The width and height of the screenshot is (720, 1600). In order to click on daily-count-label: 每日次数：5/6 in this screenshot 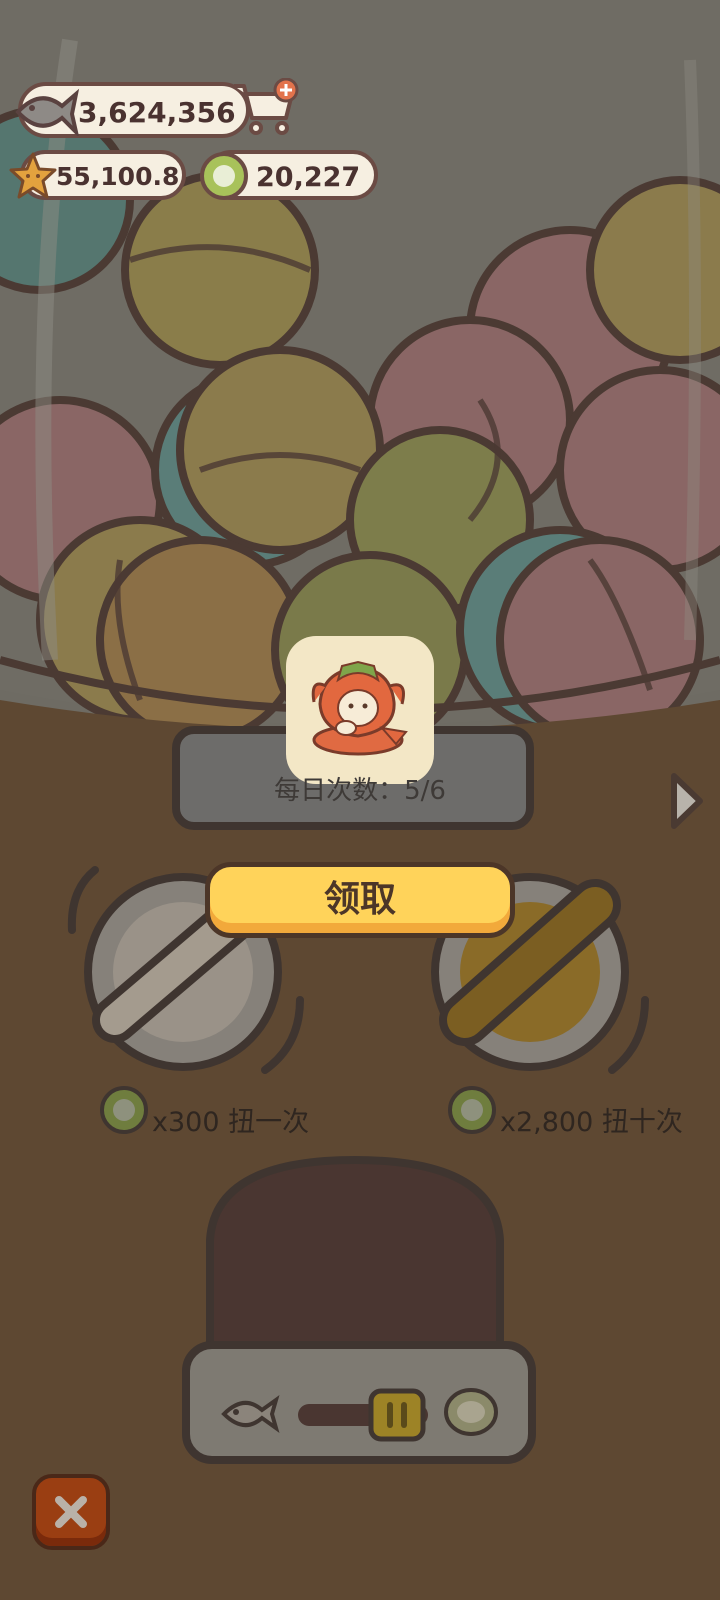, I will do `click(360, 791)`.